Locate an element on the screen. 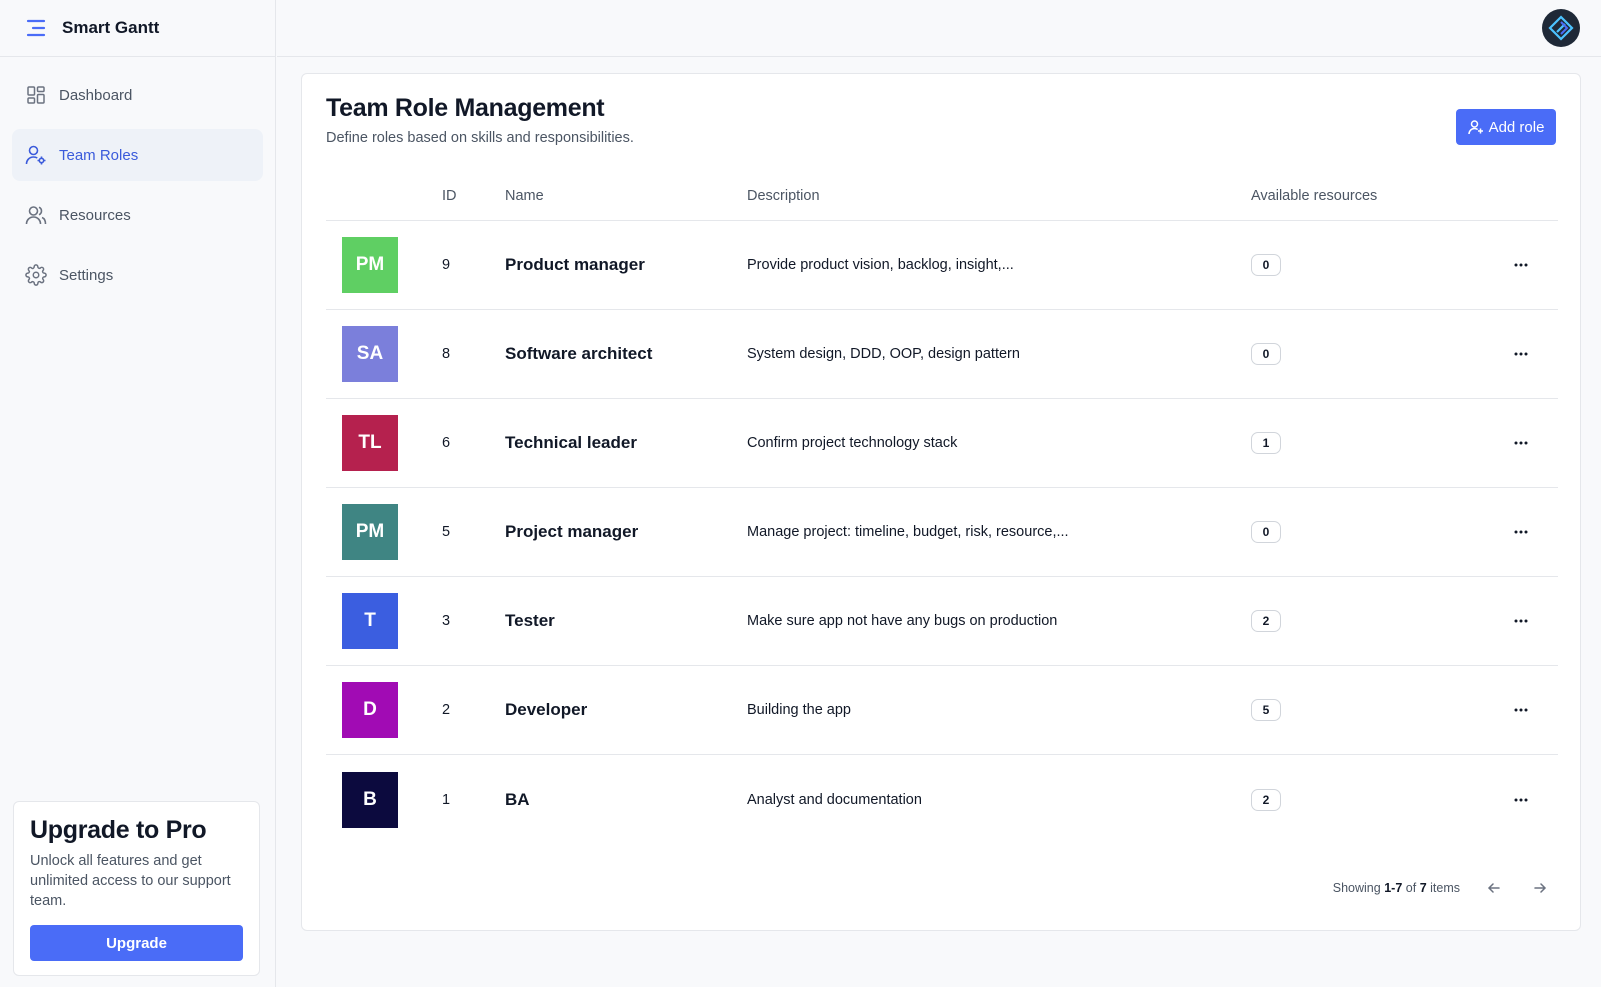  role-avatar: SA is located at coordinates (370, 354).